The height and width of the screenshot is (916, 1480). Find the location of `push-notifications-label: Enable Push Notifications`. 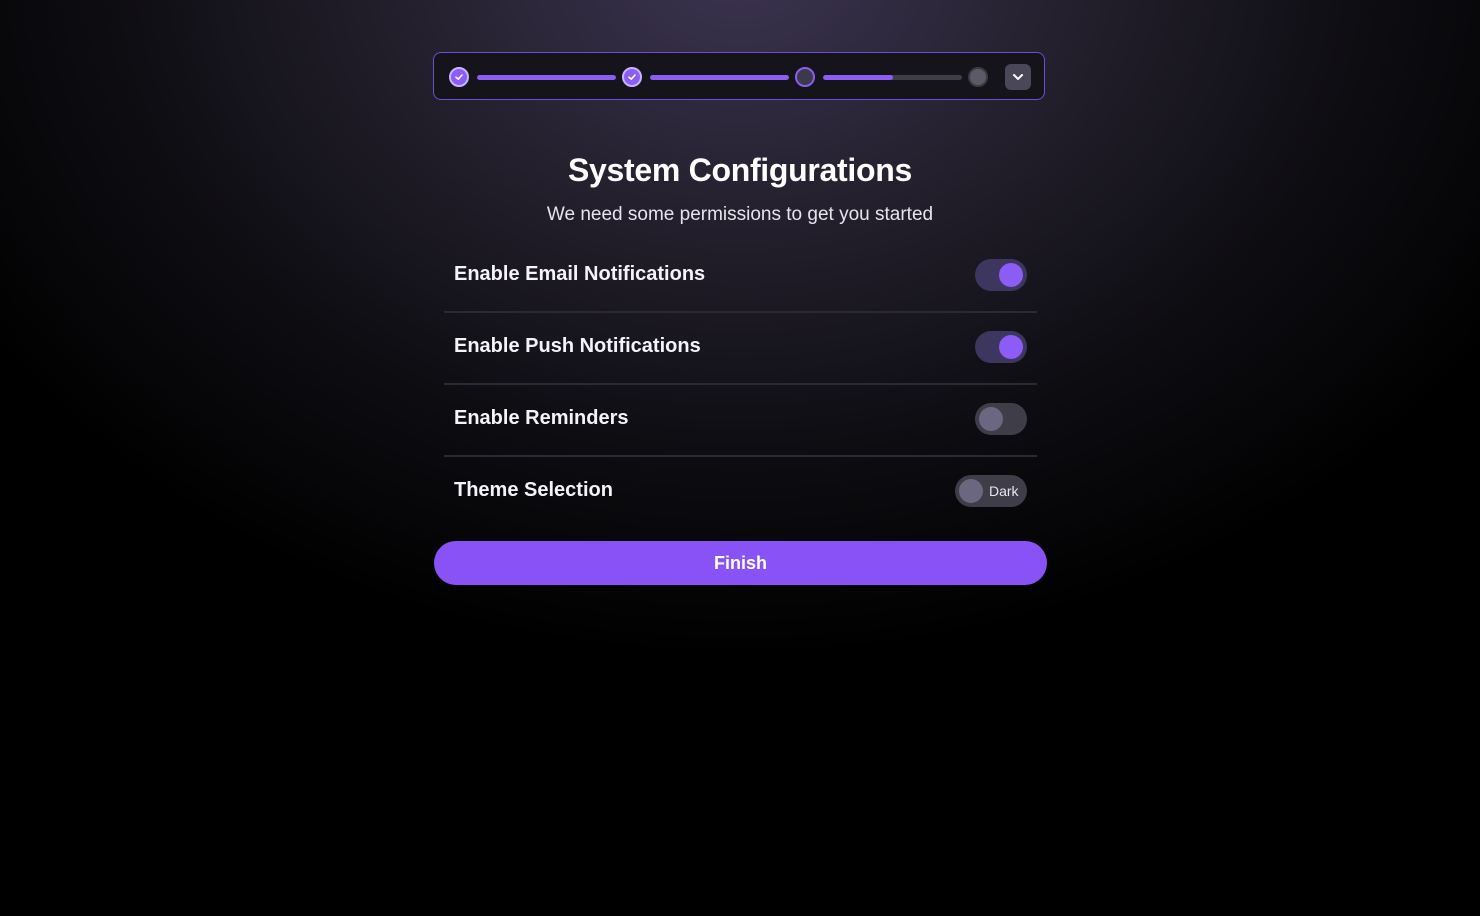

push-notifications-label: Enable Push Notifications is located at coordinates (577, 346).